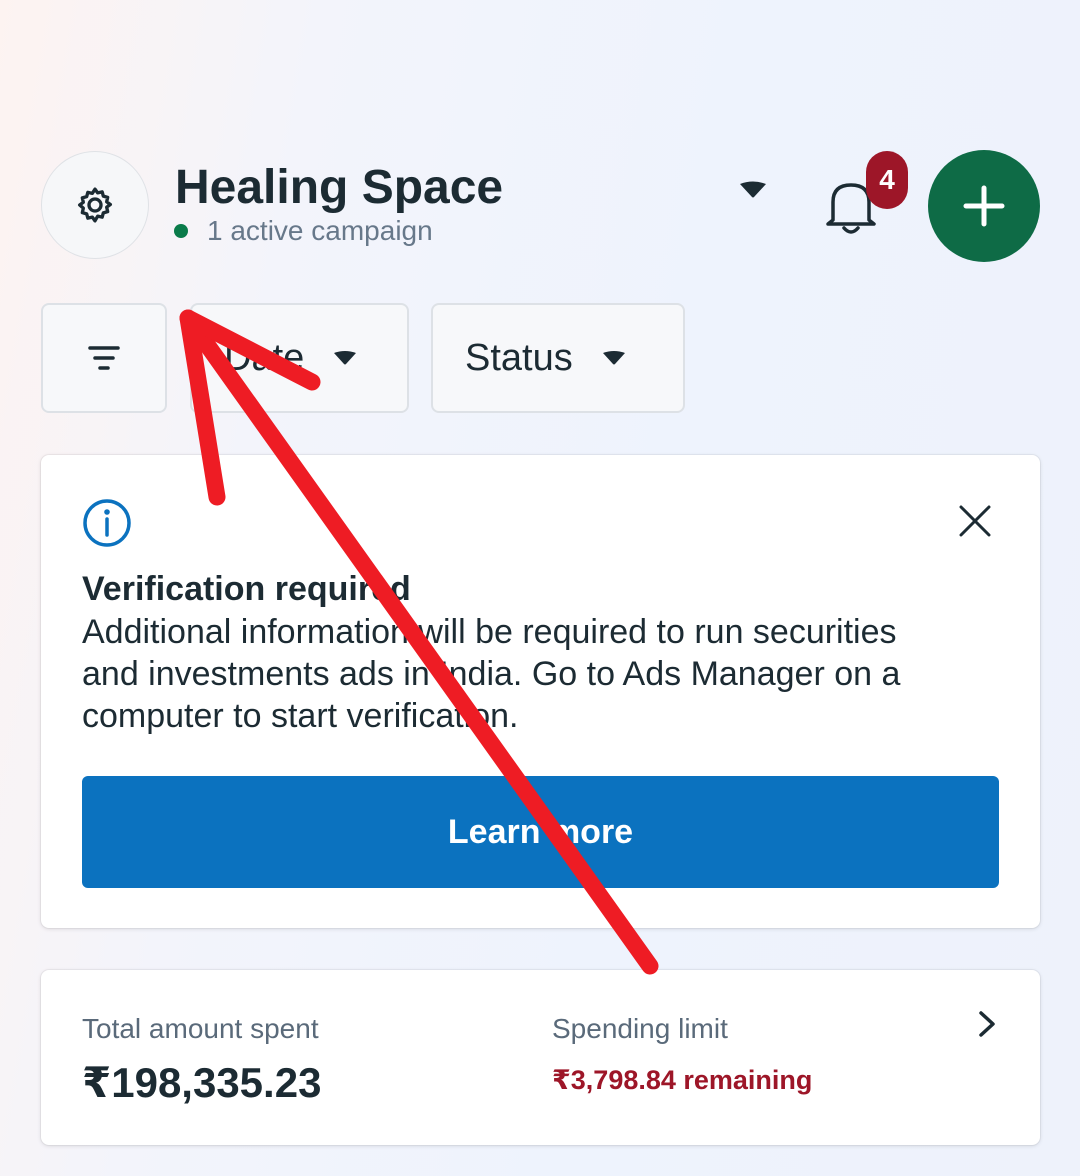 This screenshot has height=1176, width=1080. Describe the element at coordinates (682, 1080) in the screenshot. I see `spending-limit-remaining: ₹3,798.84 remaining` at that location.